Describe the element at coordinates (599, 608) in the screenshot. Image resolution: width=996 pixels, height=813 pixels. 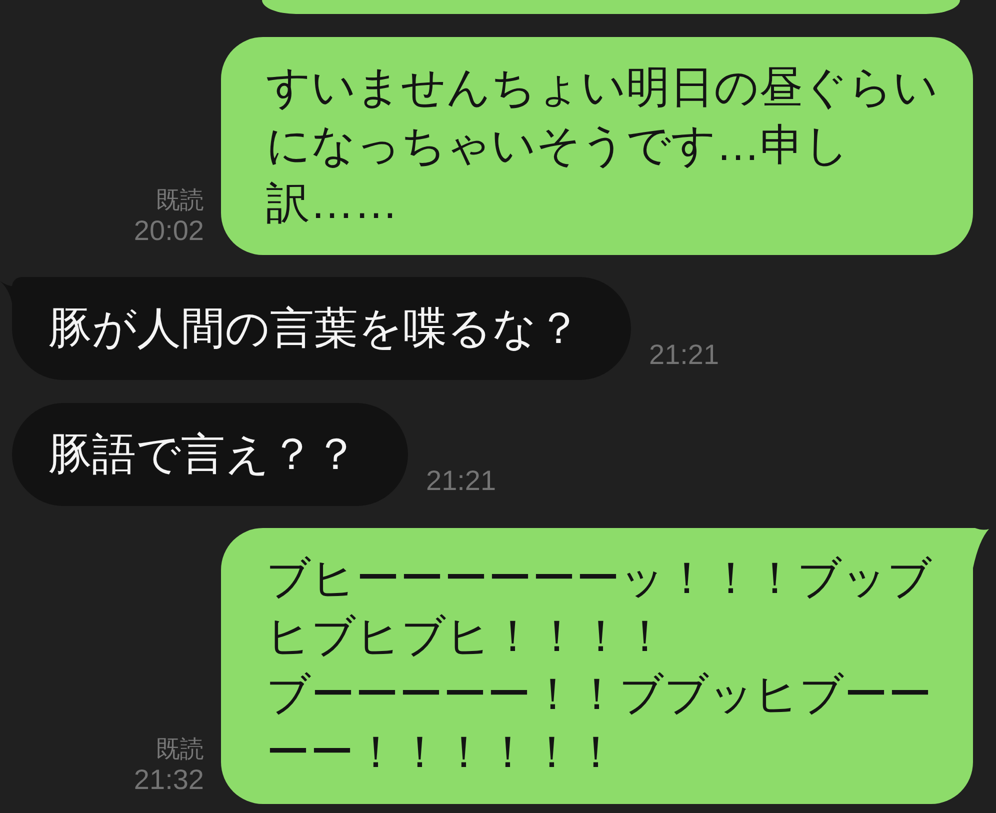
I see `message-text: ブヒーーーーーーッ！！！ブッブヒブヒブヒ！！！！` at that location.